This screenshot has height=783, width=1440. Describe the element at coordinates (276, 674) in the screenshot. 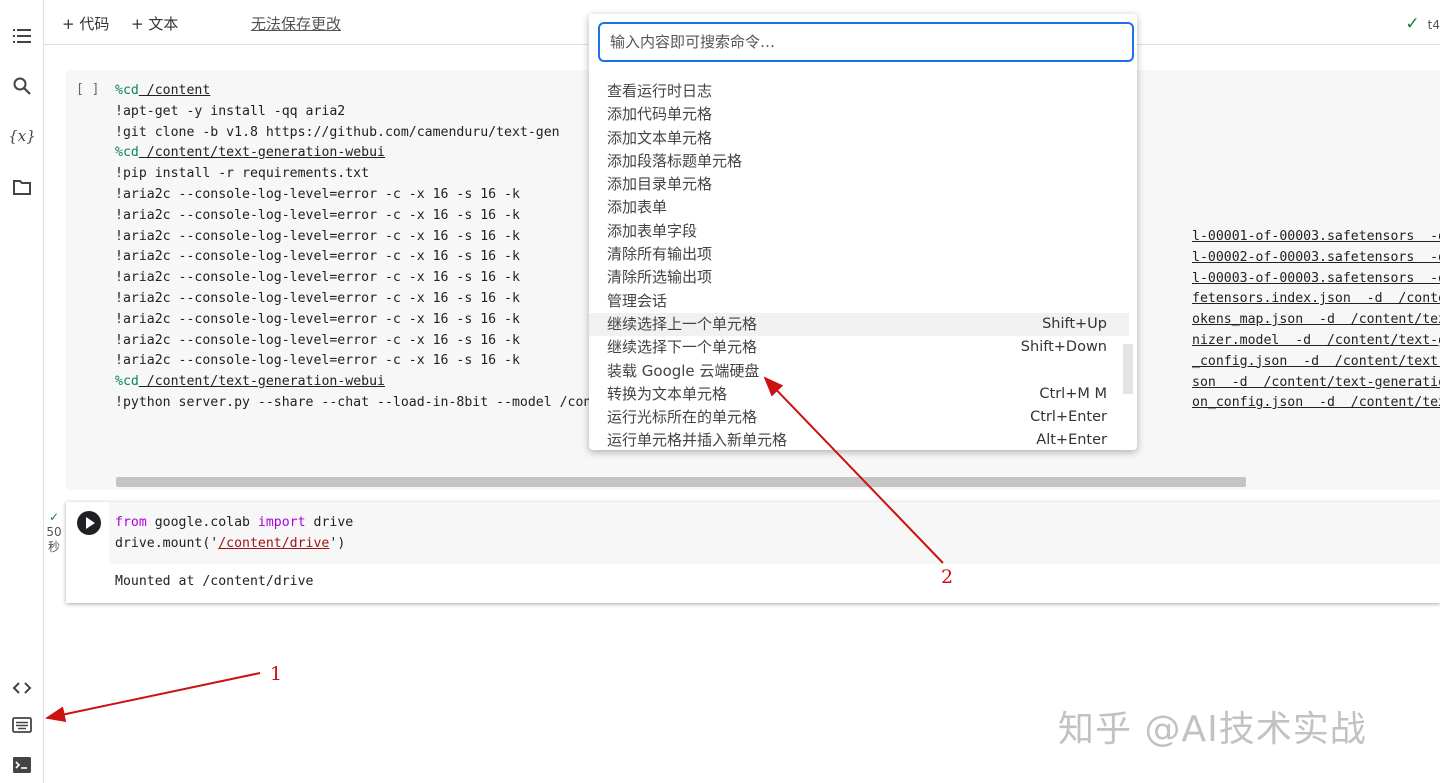

I see `annotation-label-1: 1` at that location.